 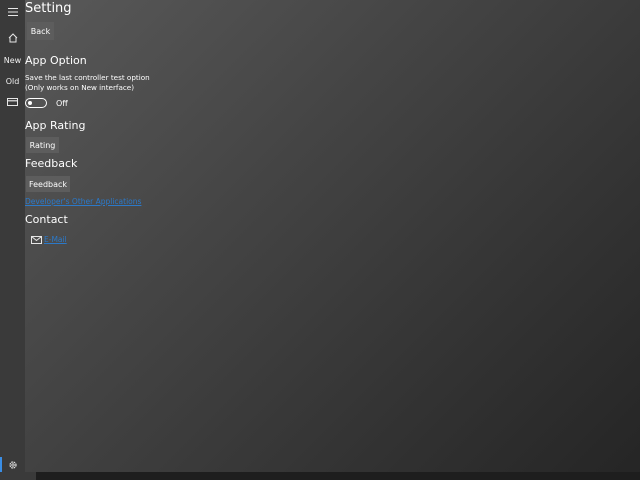 I want to click on developer-apps-link: Developer's Other Applications, so click(x=83, y=201).